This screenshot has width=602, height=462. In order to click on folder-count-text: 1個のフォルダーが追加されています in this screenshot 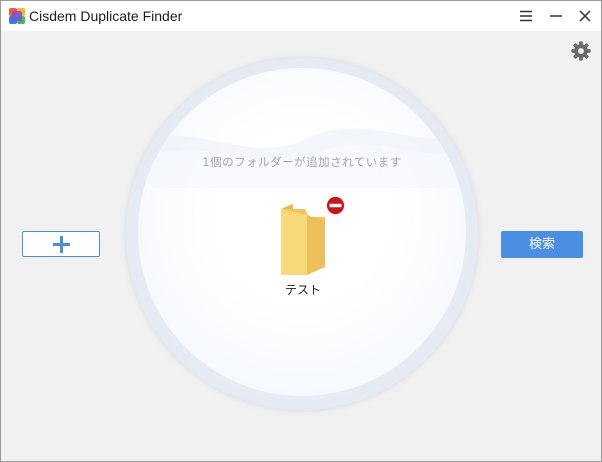, I will do `click(302, 162)`.